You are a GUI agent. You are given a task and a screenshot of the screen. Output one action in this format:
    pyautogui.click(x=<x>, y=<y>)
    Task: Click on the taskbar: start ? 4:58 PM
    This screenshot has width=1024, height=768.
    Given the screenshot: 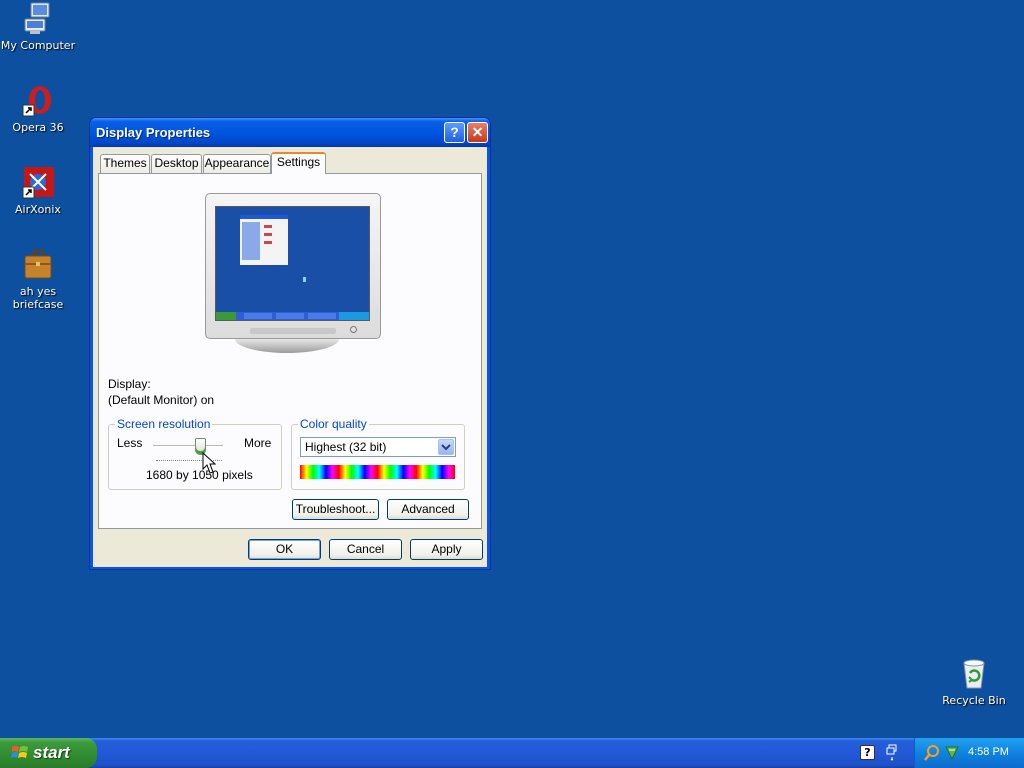 What is the action you would take?
    pyautogui.click(x=512, y=753)
    